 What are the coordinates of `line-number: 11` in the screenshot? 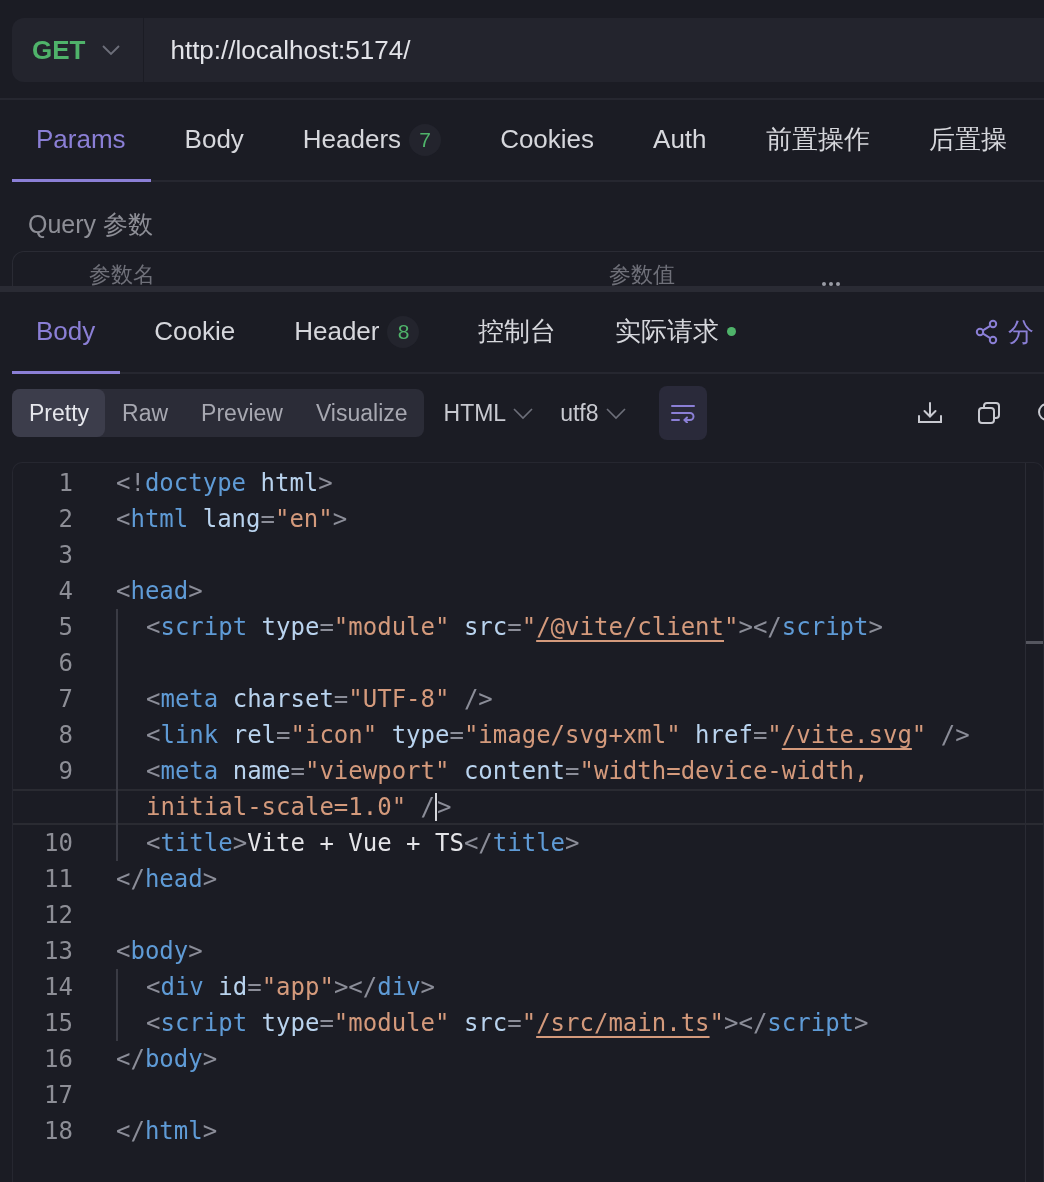 It's located at (58, 879).